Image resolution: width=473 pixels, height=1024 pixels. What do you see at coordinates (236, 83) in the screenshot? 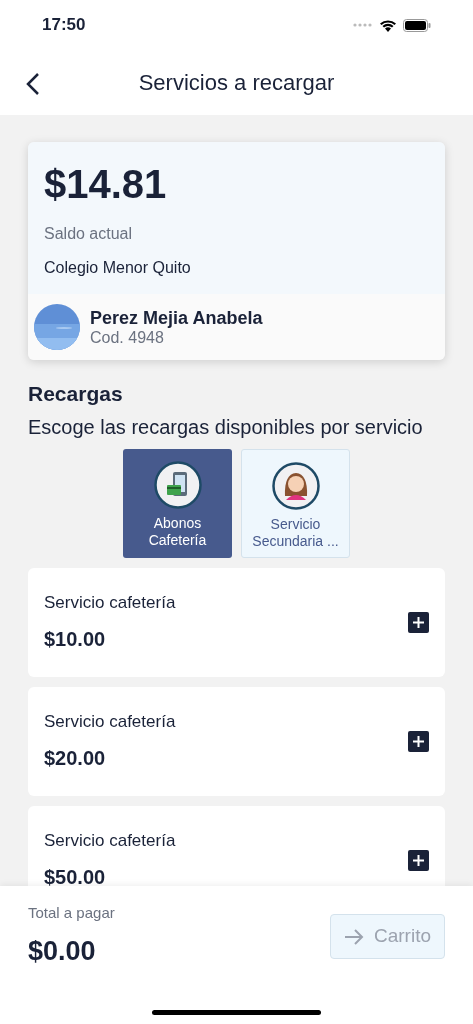
I see `page-title: Servicios a recargar` at bounding box center [236, 83].